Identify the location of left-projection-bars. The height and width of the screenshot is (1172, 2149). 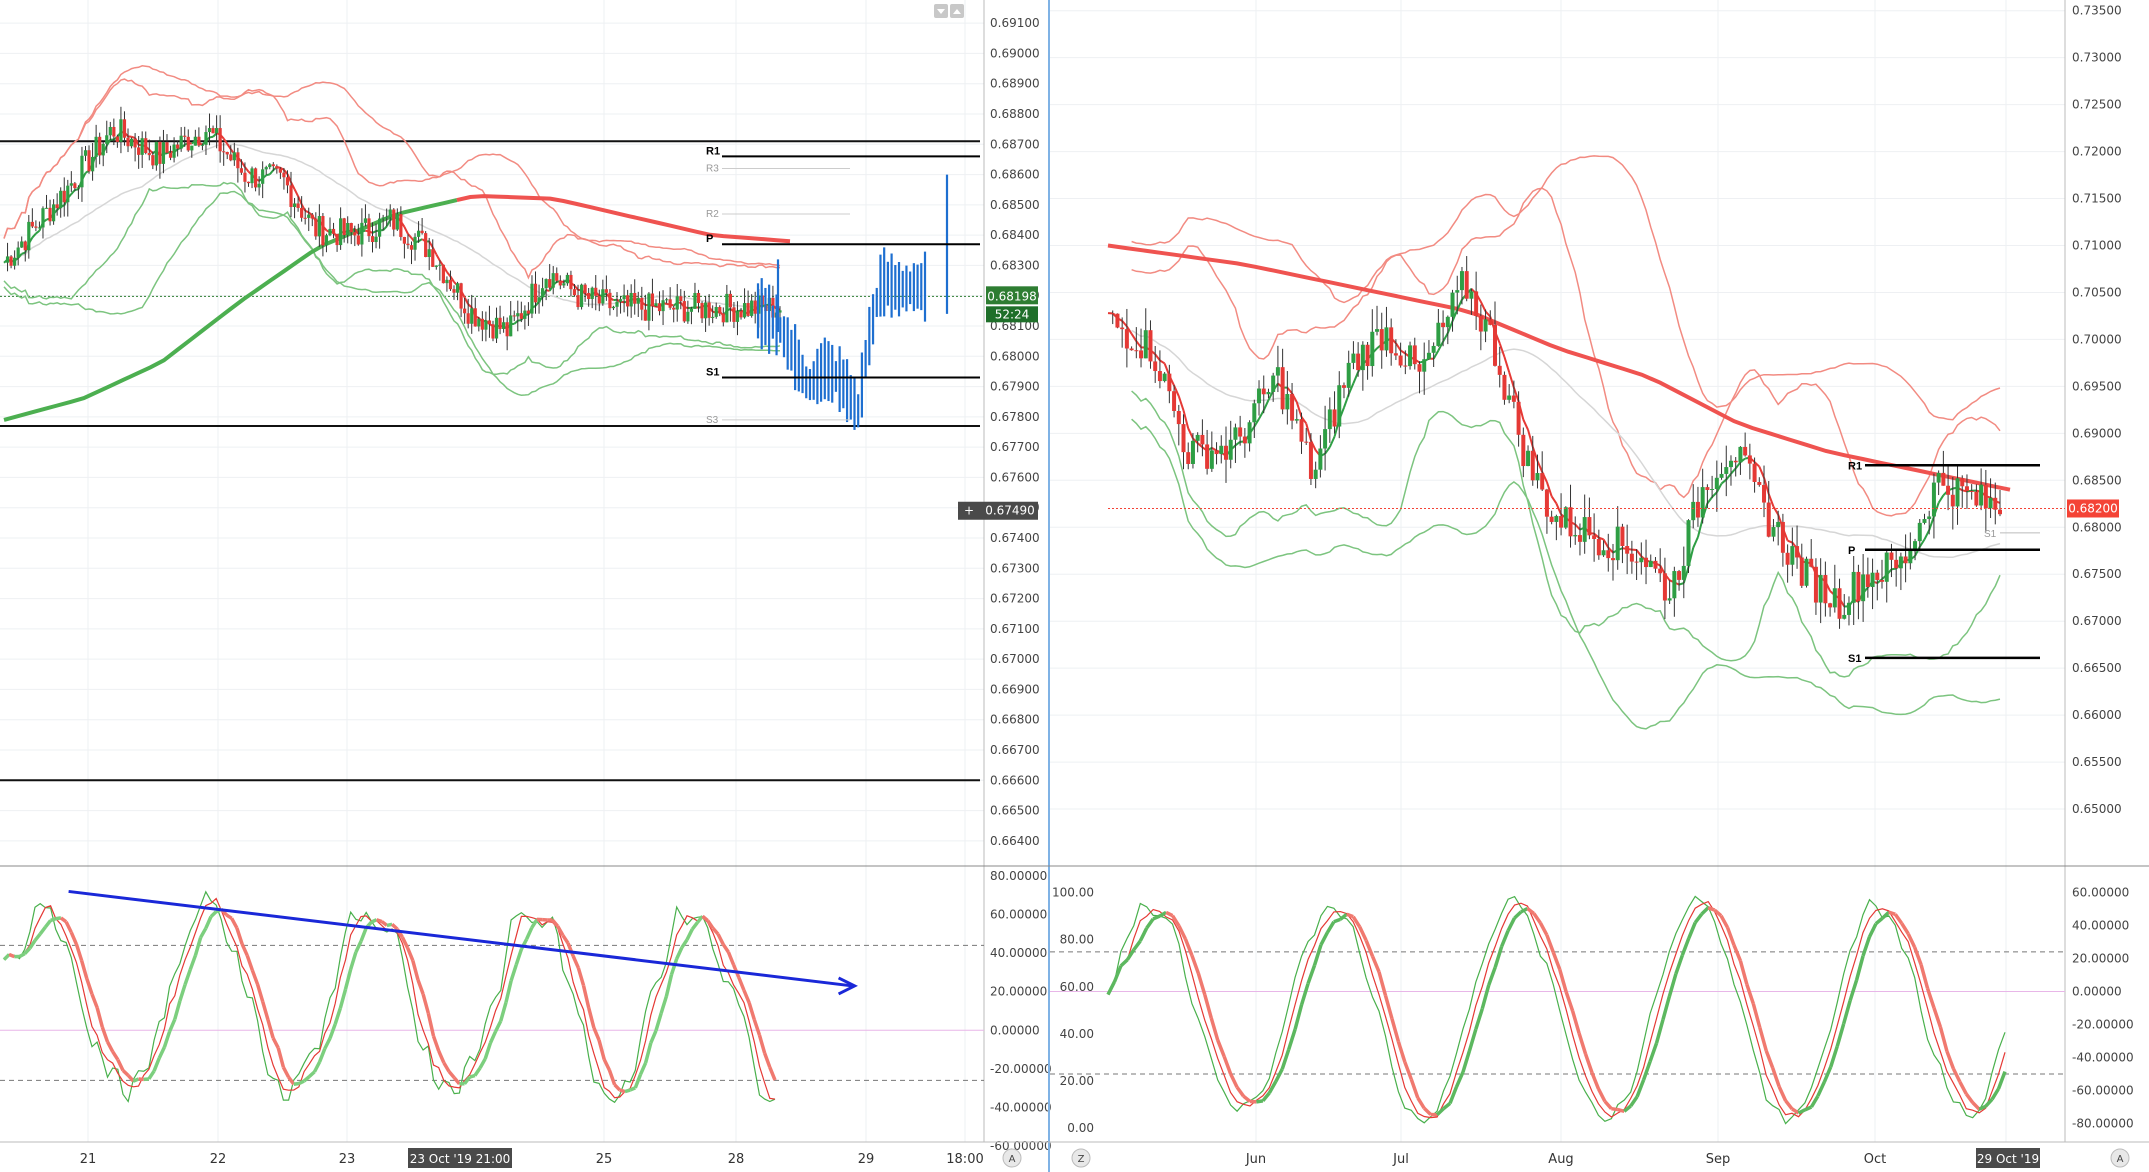
(852, 302).